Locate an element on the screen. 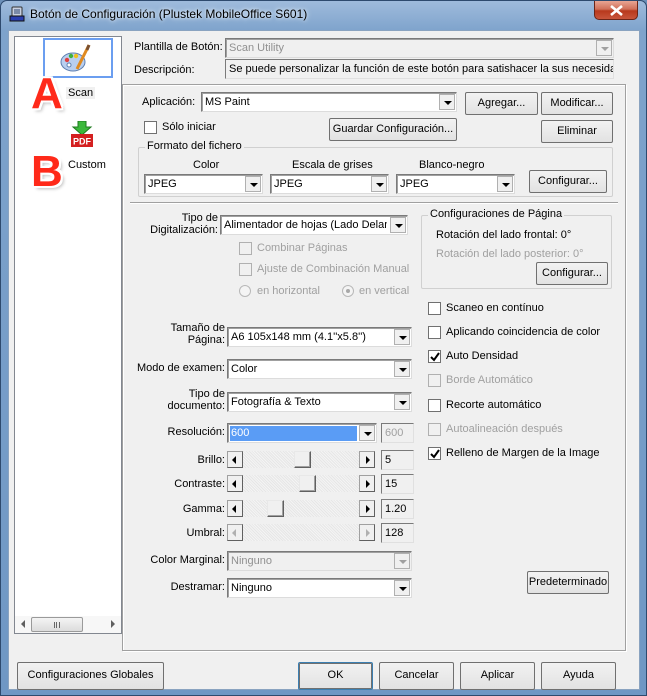  doc-type-label-line2: documento: is located at coordinates (196, 406).